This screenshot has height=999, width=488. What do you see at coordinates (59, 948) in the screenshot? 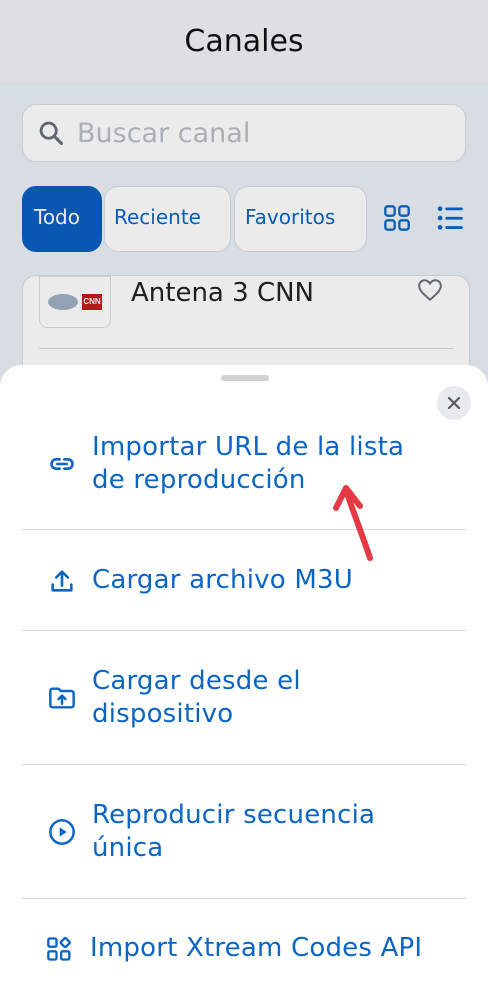
I see `apps-grid-icon` at bounding box center [59, 948].